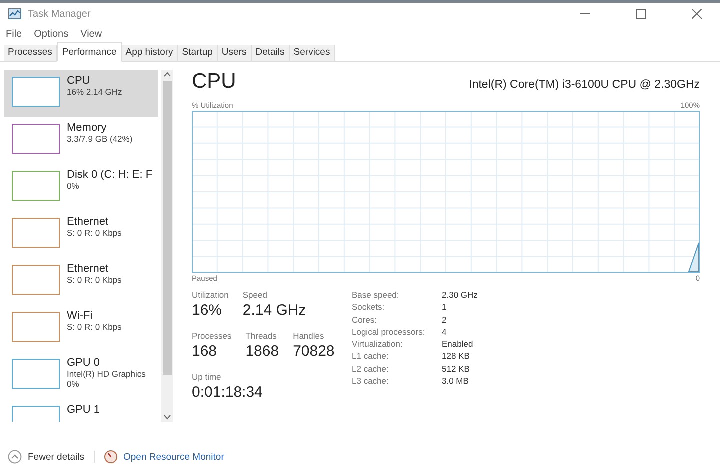  Describe the element at coordinates (445, 307) in the screenshot. I see `spec-value: 1` at that location.